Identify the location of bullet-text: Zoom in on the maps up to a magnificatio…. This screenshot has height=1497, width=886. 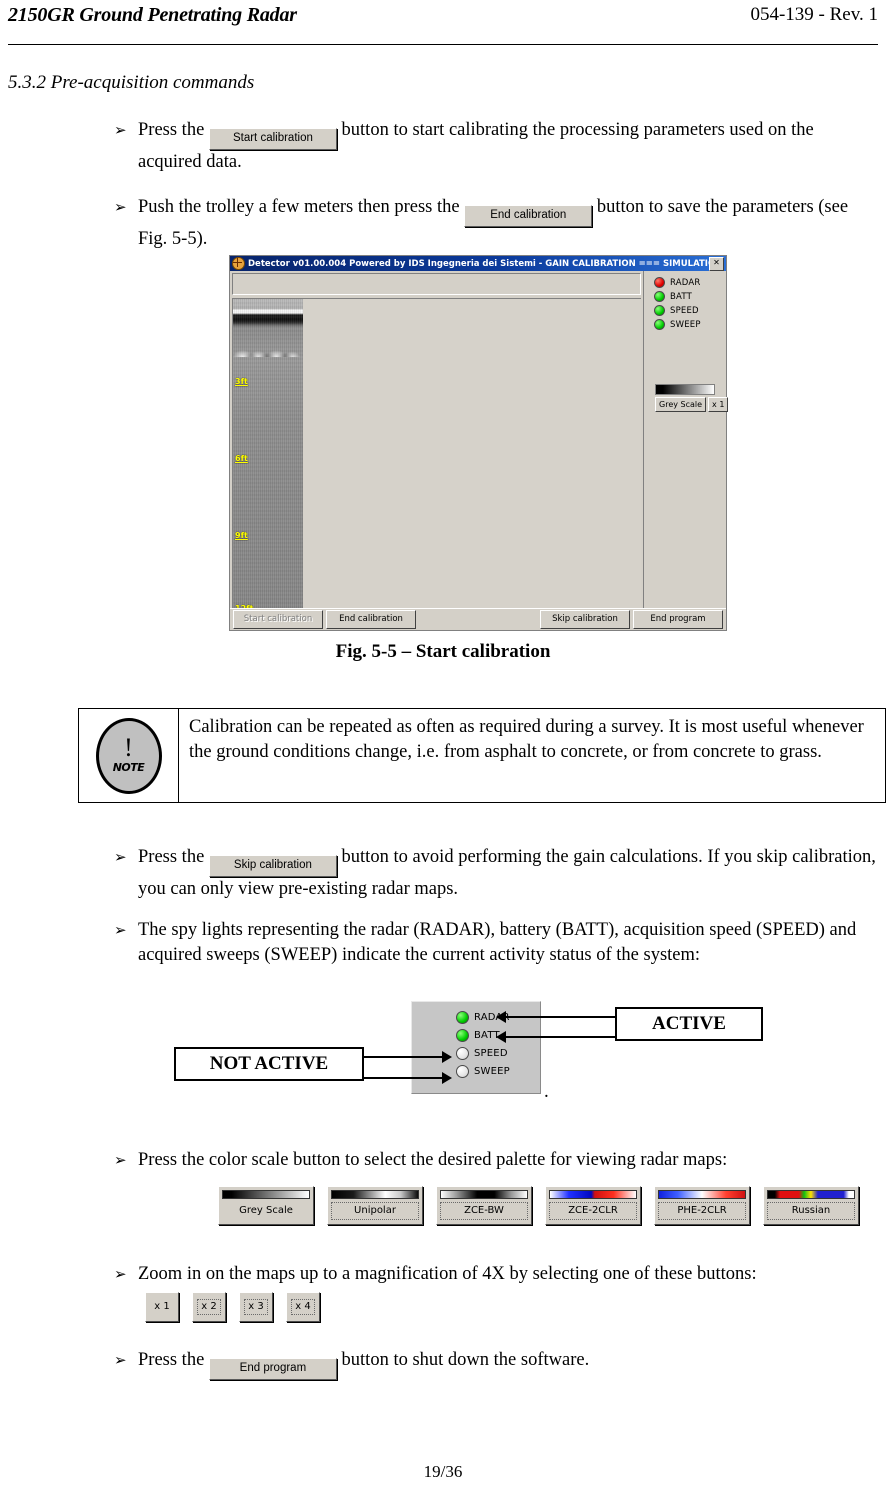
(447, 1274).